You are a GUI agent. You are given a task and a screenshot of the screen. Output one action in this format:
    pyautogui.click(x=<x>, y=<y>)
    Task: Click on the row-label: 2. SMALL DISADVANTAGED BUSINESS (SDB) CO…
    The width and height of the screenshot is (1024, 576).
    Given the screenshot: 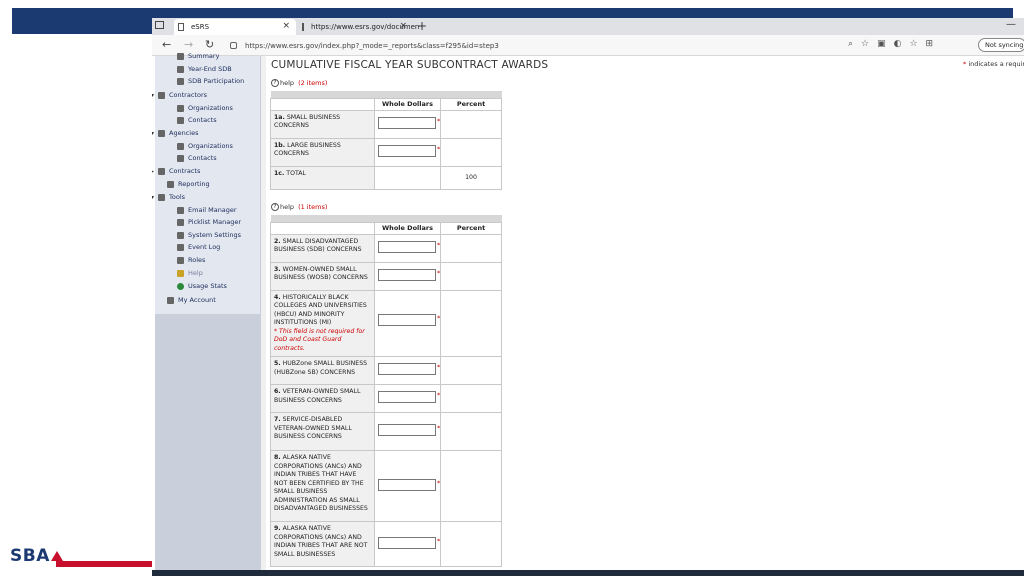 What is the action you would take?
    pyautogui.click(x=322, y=248)
    